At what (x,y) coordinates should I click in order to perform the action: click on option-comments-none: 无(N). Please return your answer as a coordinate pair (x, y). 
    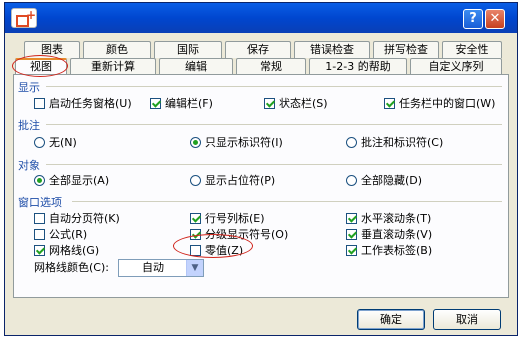
    Looking at the image, I should click on (55, 143).